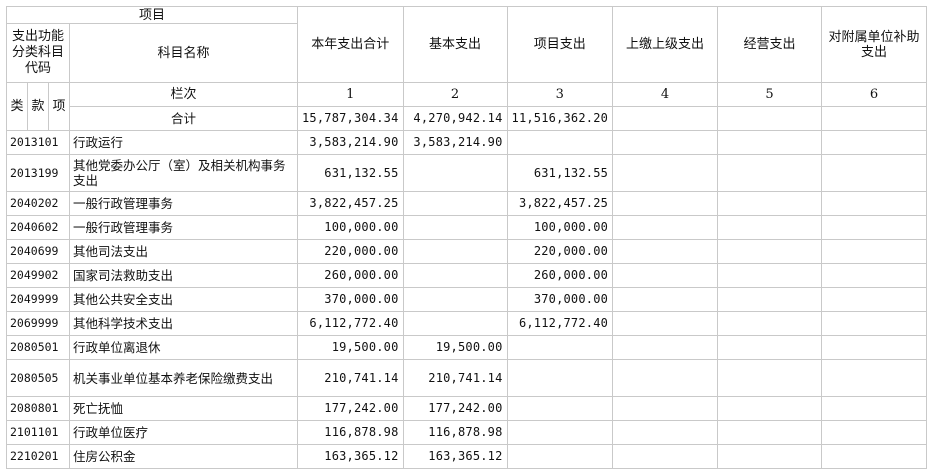 The height and width of the screenshot is (469, 934). Describe the element at coordinates (455, 378) in the screenshot. I see `row-basic: 210,741.14` at that location.